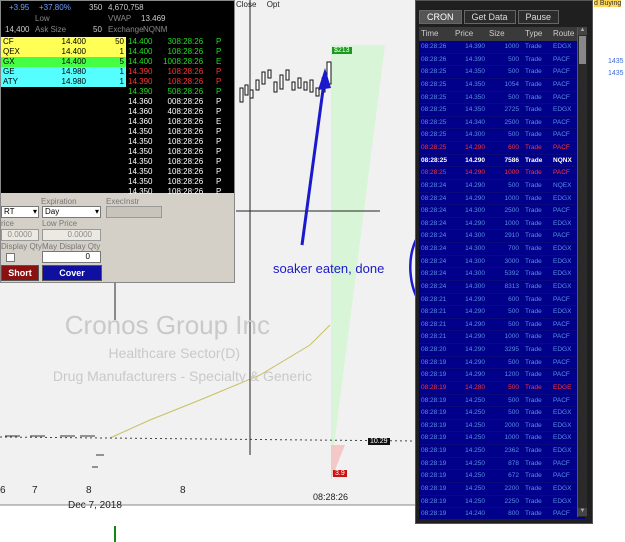 The height and width of the screenshot is (542, 625). What do you see at coordinates (63, 82) in the screenshot?
I see `level-row: ATY 14.980 1` at bounding box center [63, 82].